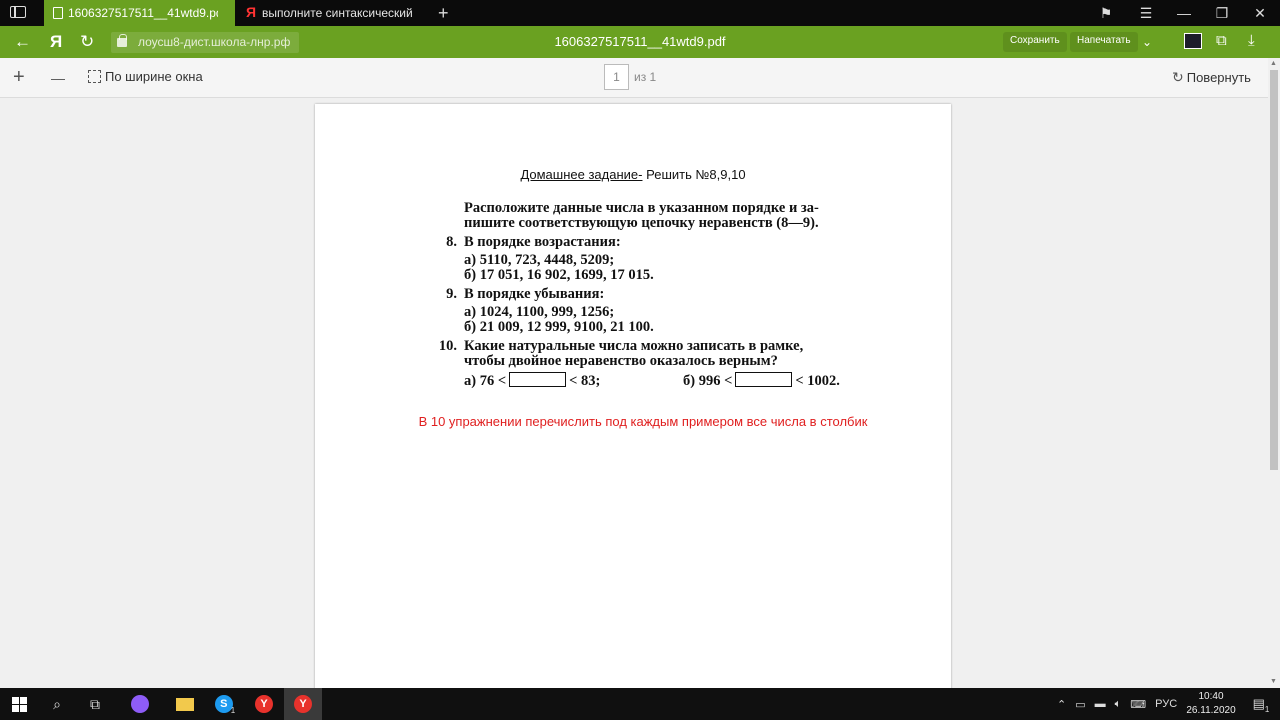  What do you see at coordinates (1178, 77) in the screenshot?
I see `rotate-icon: ↻` at bounding box center [1178, 77].